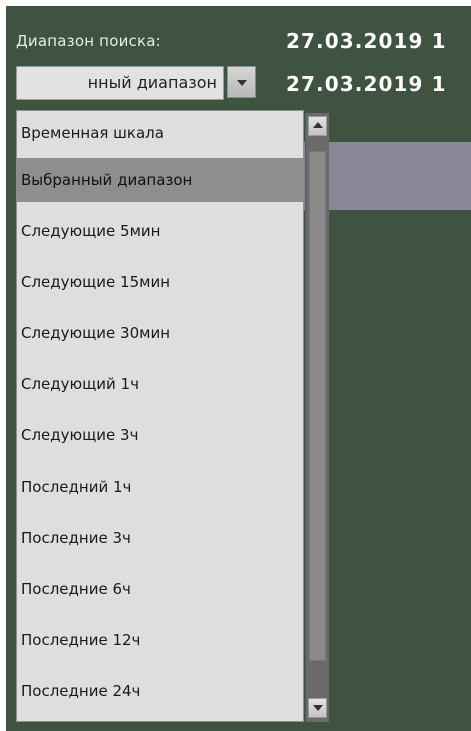 This screenshot has height=731, width=471. I want to click on search-range-label: Диапазон поиска:, so click(88, 41).